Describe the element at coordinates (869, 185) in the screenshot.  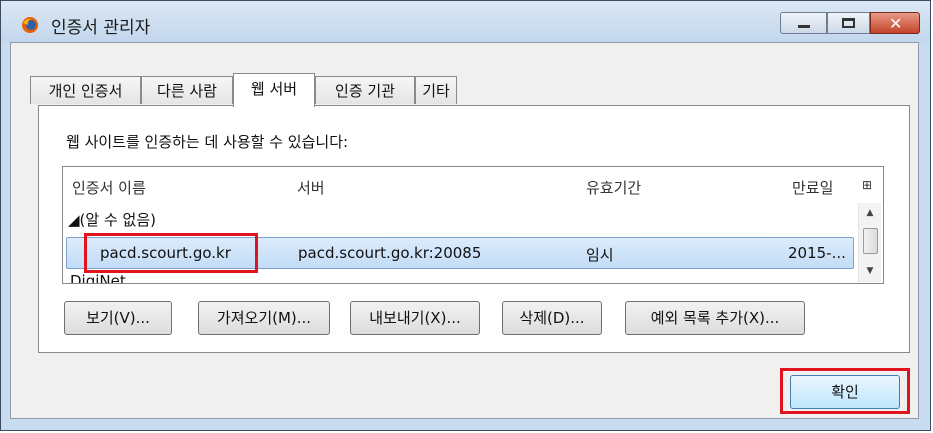
I see `column-picker-icon: ⊞` at that location.